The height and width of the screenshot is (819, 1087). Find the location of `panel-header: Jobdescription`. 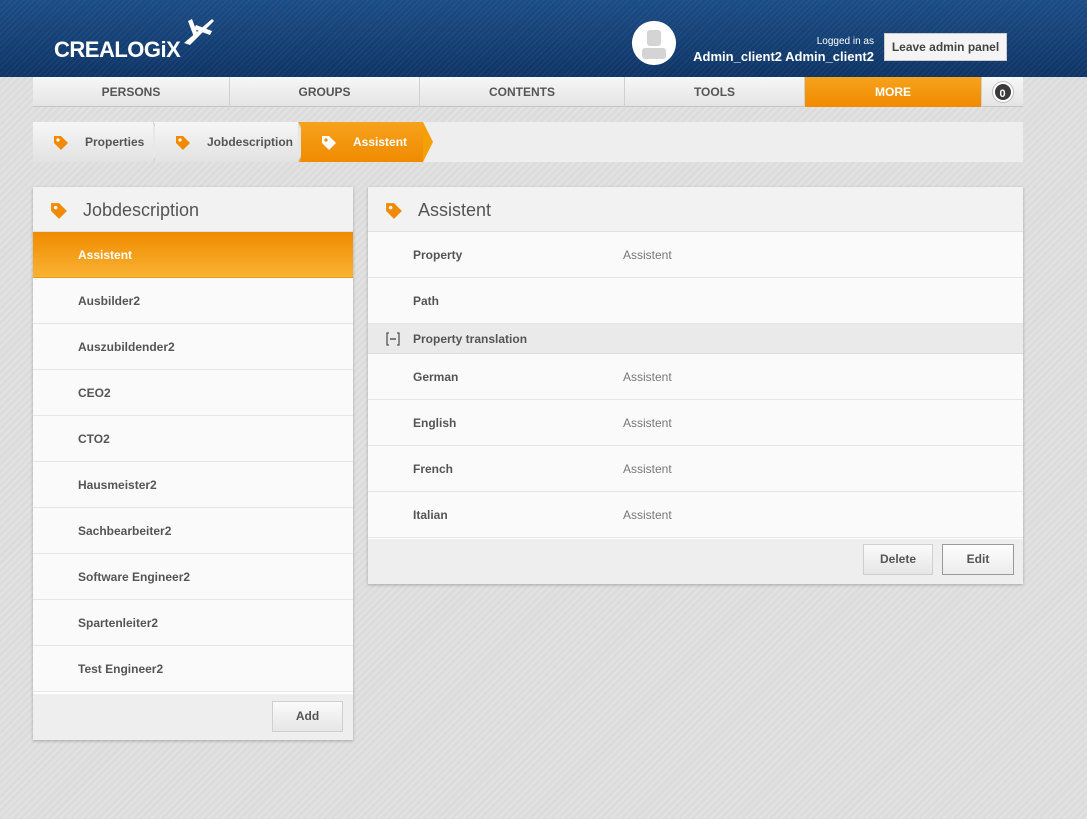

panel-header: Jobdescription is located at coordinates (193, 209).